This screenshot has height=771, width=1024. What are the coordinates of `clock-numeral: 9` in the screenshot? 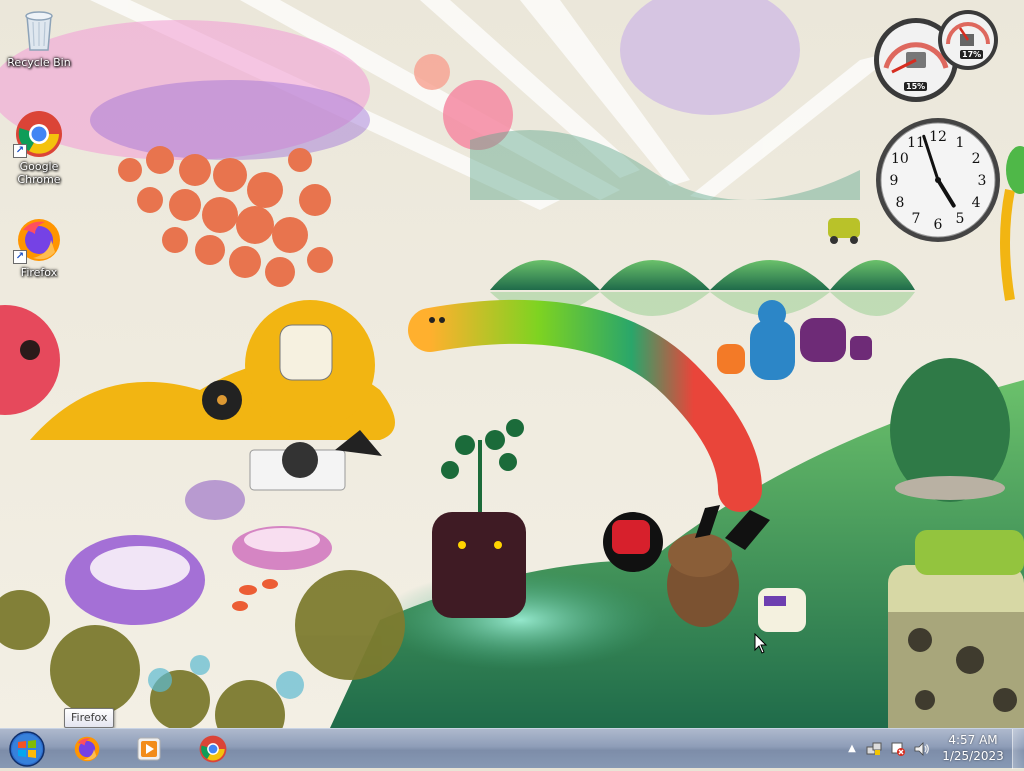 It's located at (894, 181).